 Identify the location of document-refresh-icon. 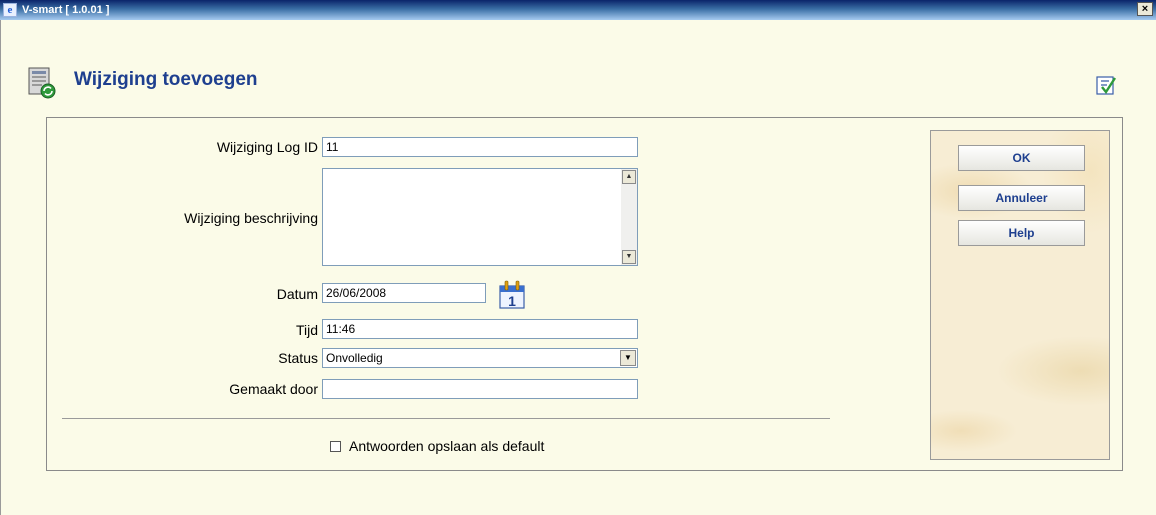
(42, 83).